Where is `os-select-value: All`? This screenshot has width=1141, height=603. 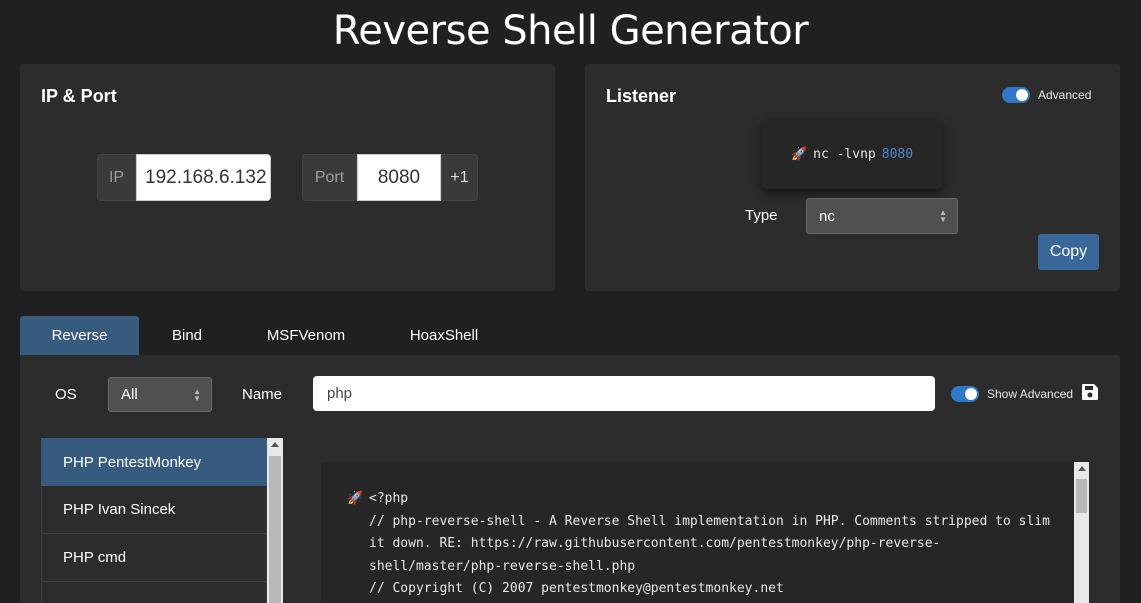
os-select-value: All is located at coordinates (129, 394).